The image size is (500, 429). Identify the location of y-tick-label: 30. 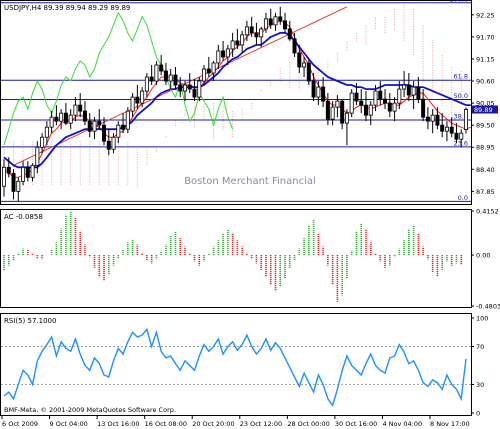
(480, 385).